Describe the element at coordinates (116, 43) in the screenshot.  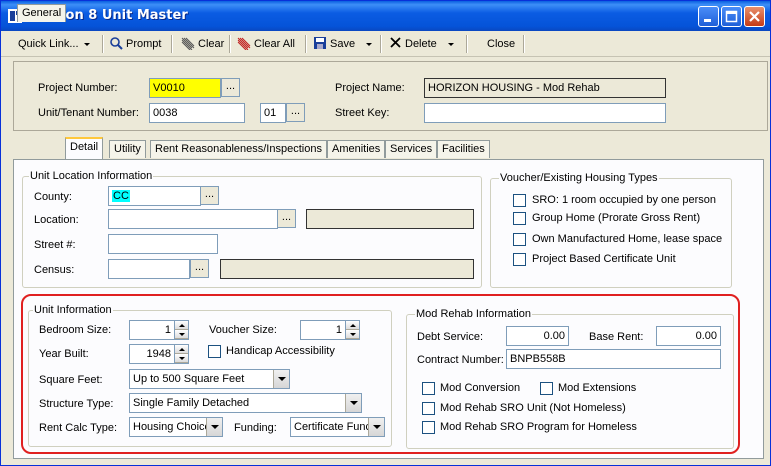
I see `magnifier-icon` at that location.